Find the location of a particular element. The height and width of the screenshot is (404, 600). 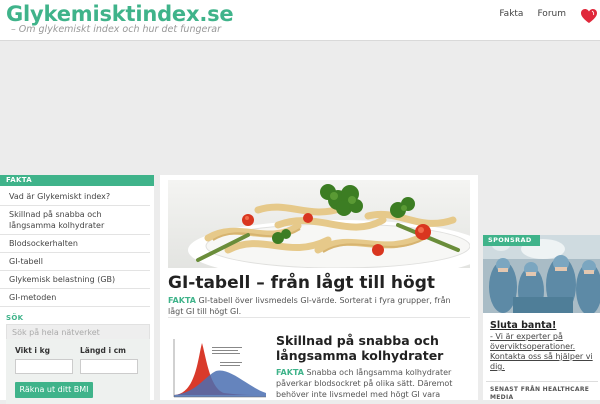

sidebar-item-gi-metoden: GI-metoden is located at coordinates (75, 298).